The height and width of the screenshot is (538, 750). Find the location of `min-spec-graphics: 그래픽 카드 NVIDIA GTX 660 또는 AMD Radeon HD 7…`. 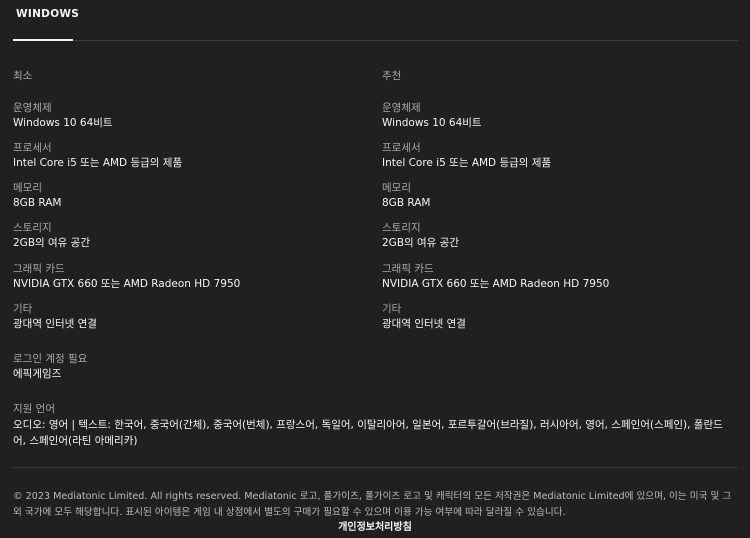

min-spec-graphics: 그래픽 카드 NVIDIA GTX 660 또는 AMD Radeon HD 7… is located at coordinates (126, 276).